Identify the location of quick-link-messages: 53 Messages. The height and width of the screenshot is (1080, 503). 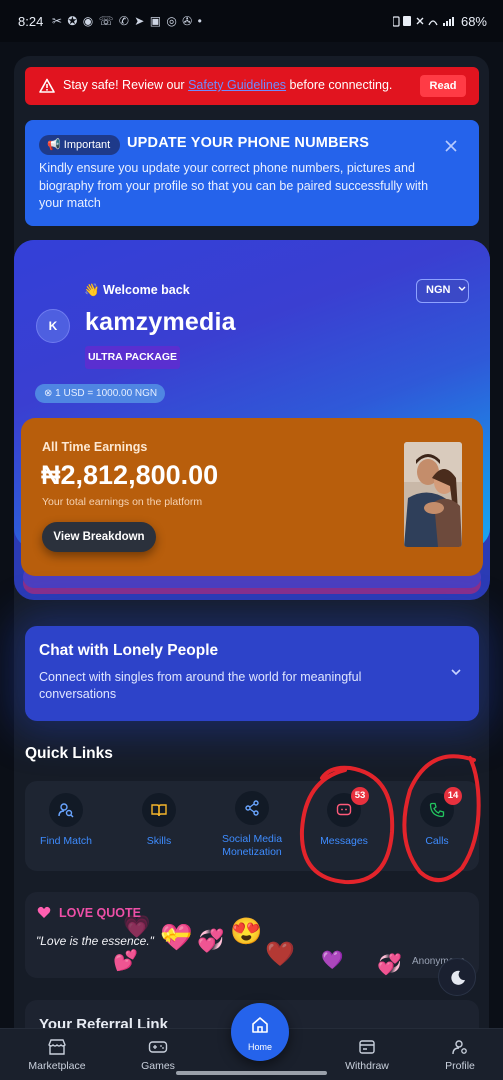
(344, 817).